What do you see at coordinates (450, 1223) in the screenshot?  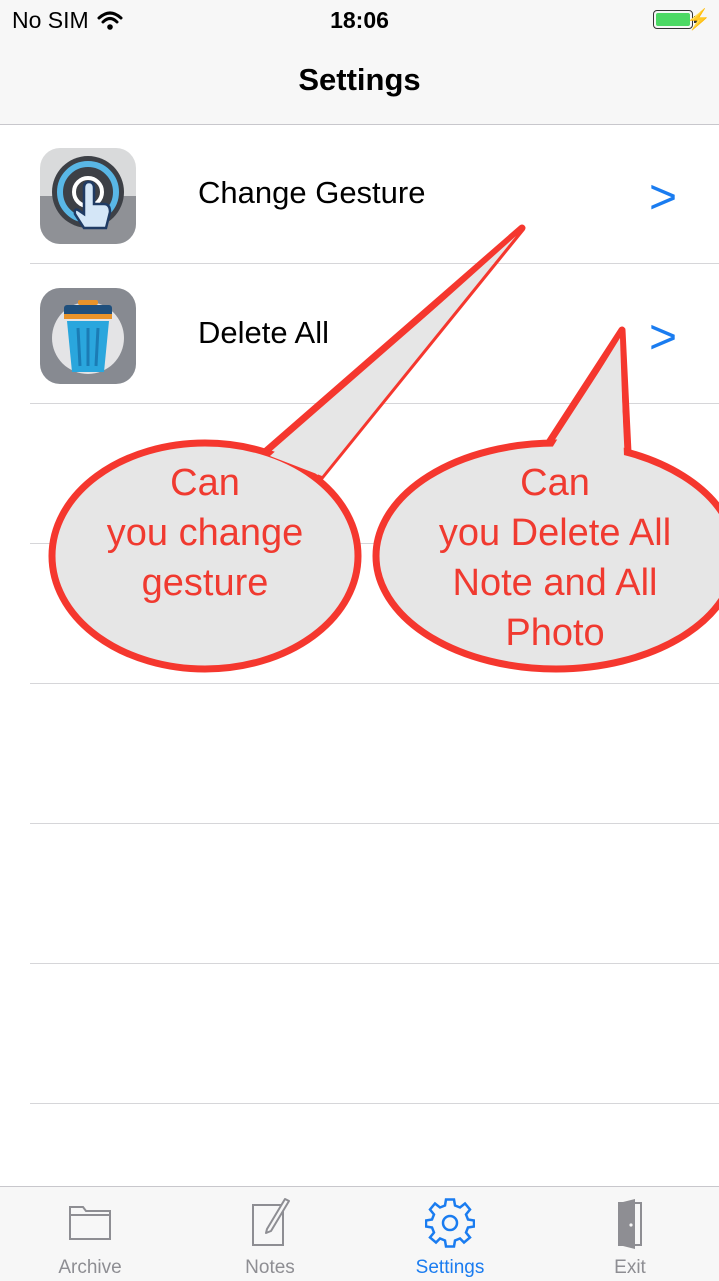 I see `gear-icon` at bounding box center [450, 1223].